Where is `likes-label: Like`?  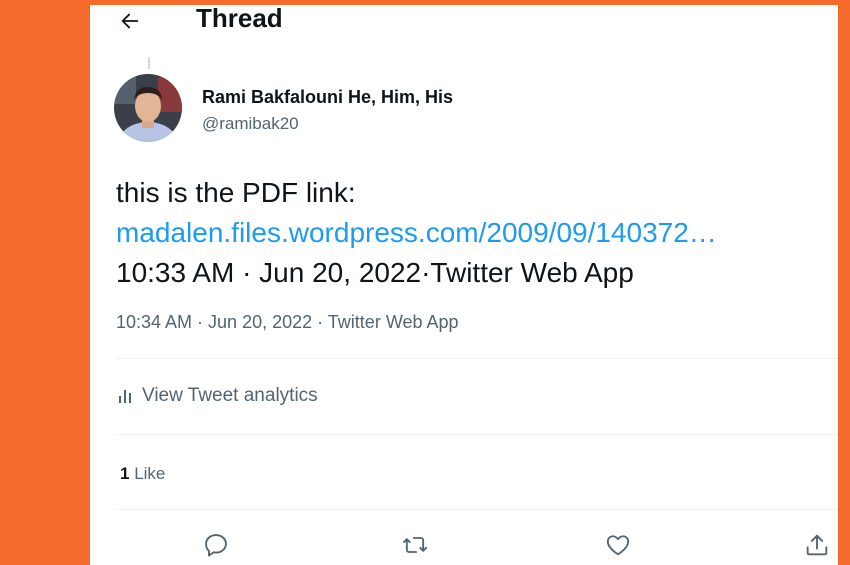 likes-label: Like is located at coordinates (150, 473).